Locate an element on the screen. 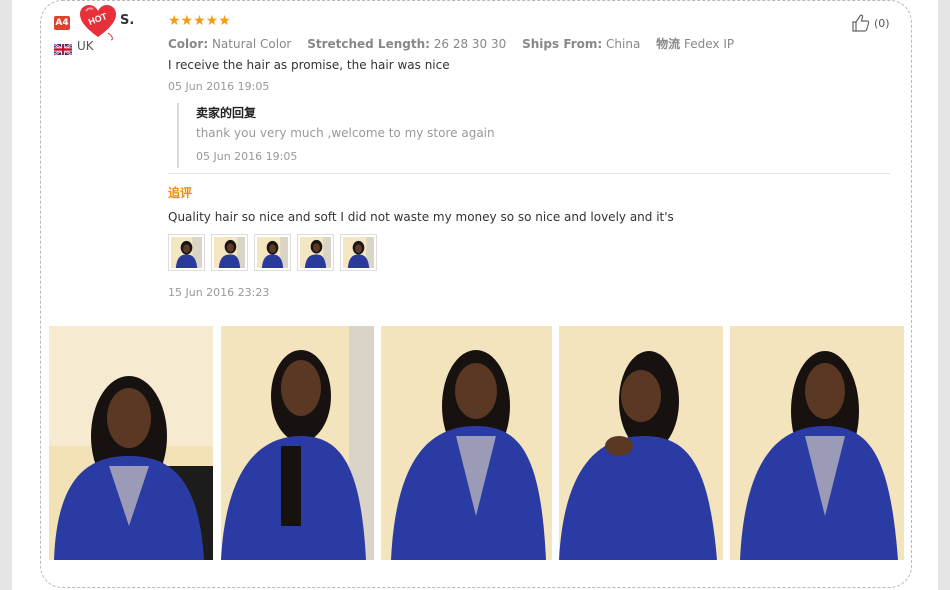 This screenshot has height=590, width=950. attr-color-value: Natural Color is located at coordinates (251, 44).